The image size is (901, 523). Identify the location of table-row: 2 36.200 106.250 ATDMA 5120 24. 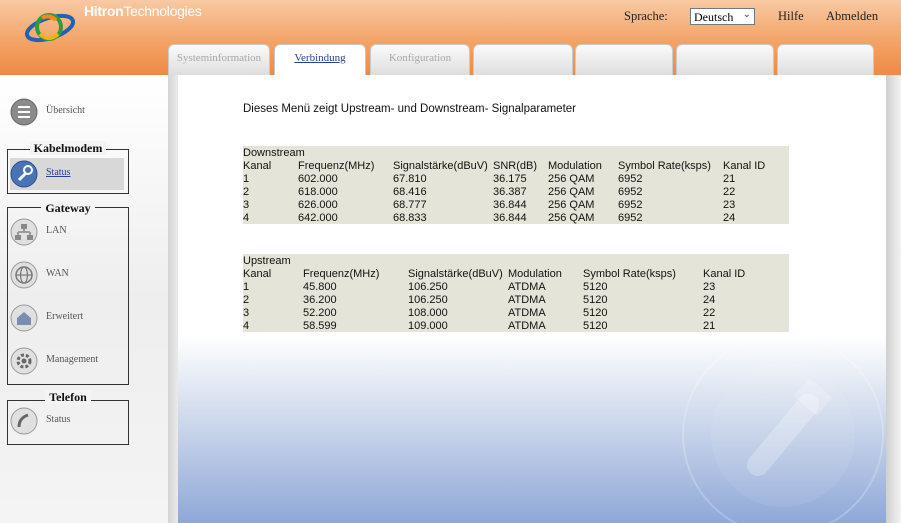
(479, 300).